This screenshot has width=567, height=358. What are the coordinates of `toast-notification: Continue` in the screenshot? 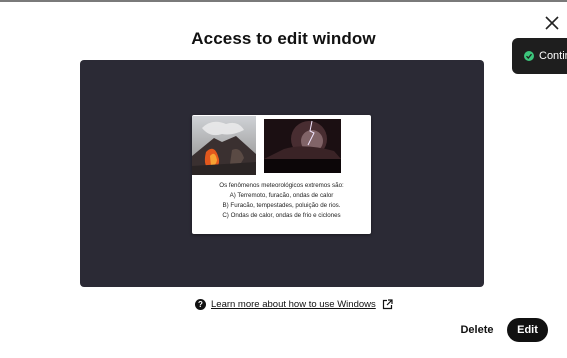 It's located at (539, 56).